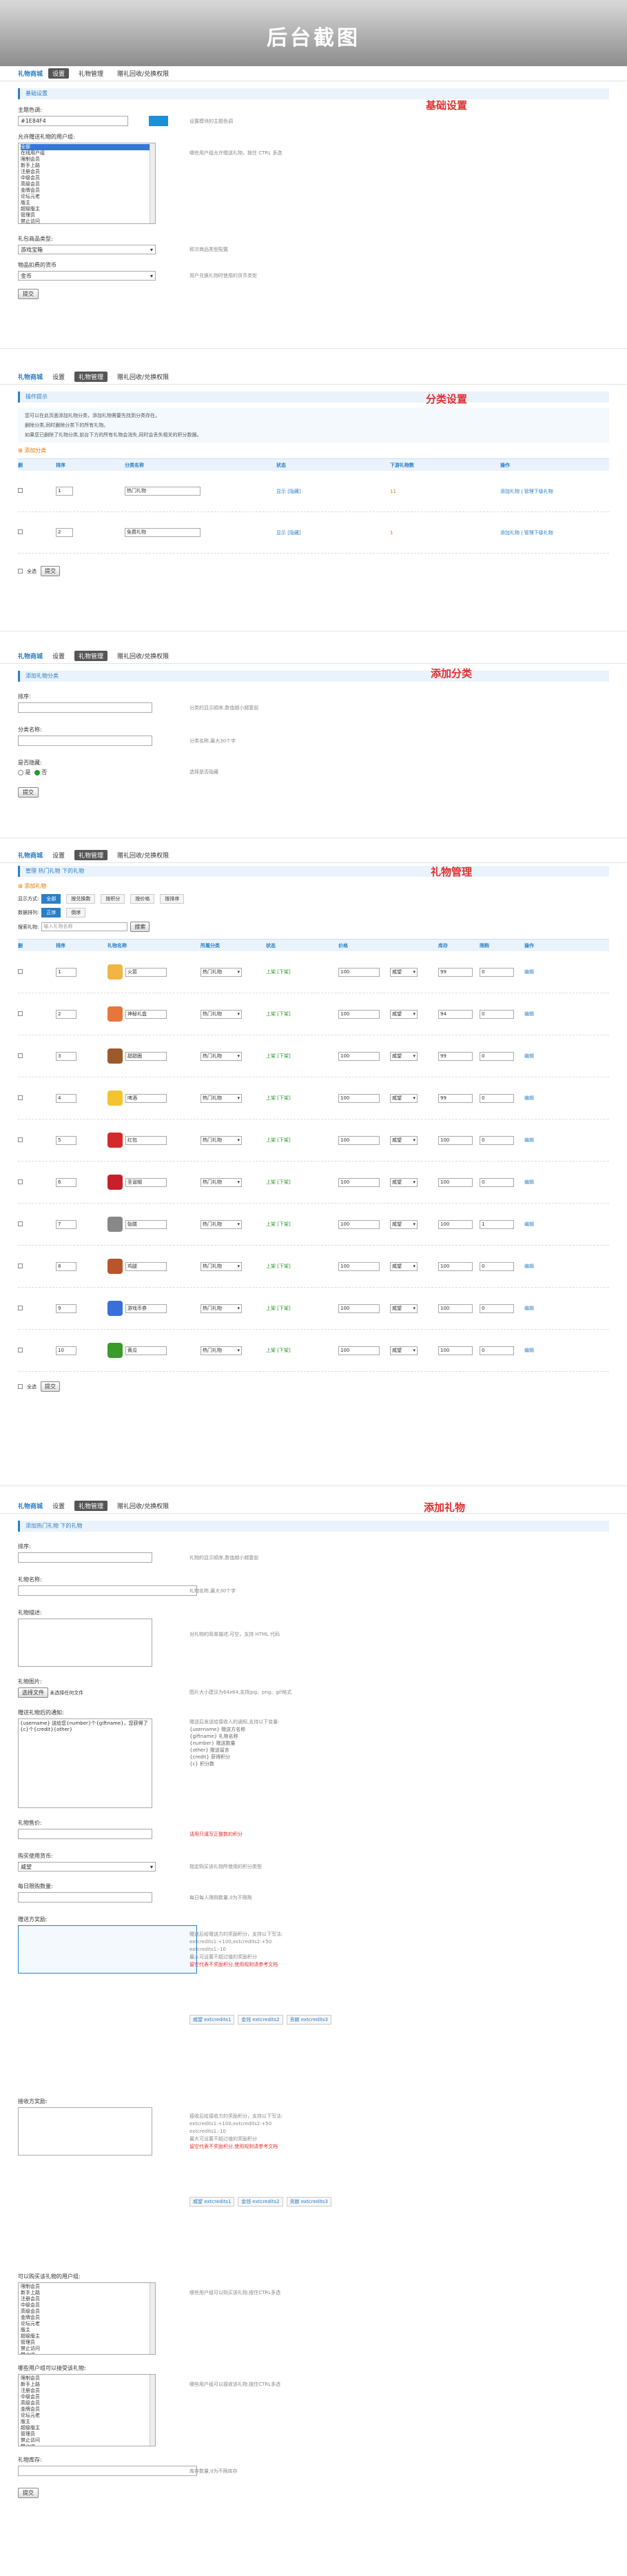 The height and width of the screenshot is (2576, 627). What do you see at coordinates (146, 972) in the screenshot?
I see `gift-name-input: 火箭` at bounding box center [146, 972].